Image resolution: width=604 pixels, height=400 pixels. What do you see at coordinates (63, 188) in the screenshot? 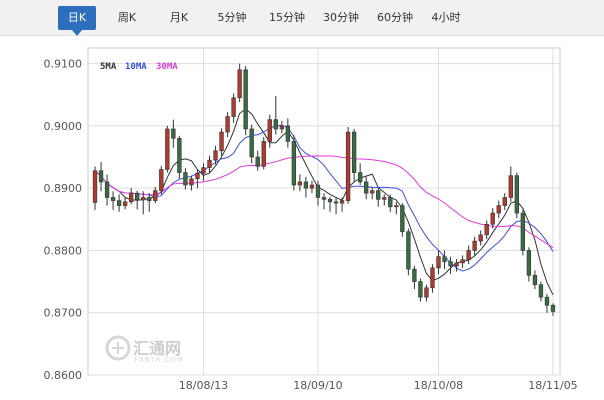
I see `y-tick-label: 0.8900` at bounding box center [63, 188].